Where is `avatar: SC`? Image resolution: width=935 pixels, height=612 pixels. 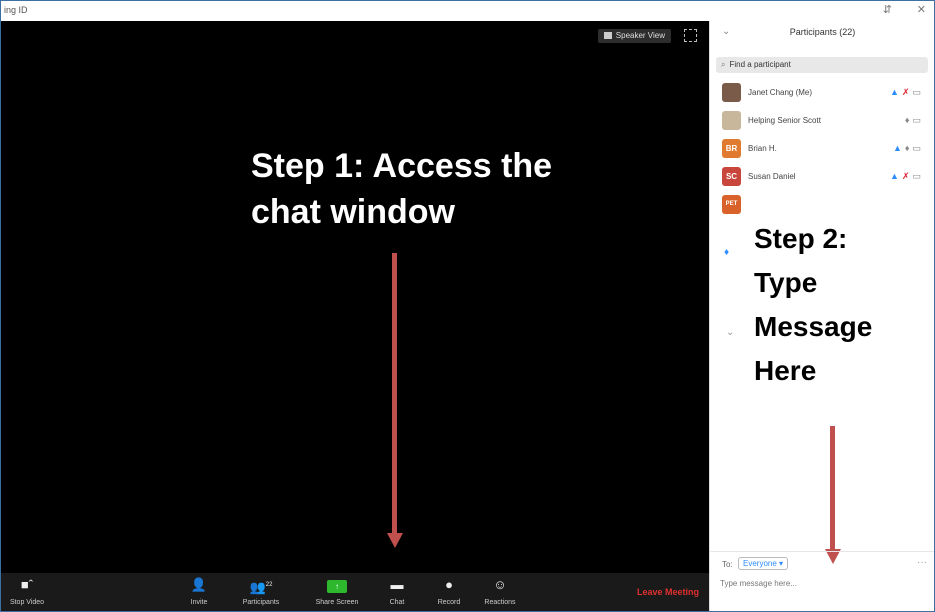
avatar: SC is located at coordinates (731, 176).